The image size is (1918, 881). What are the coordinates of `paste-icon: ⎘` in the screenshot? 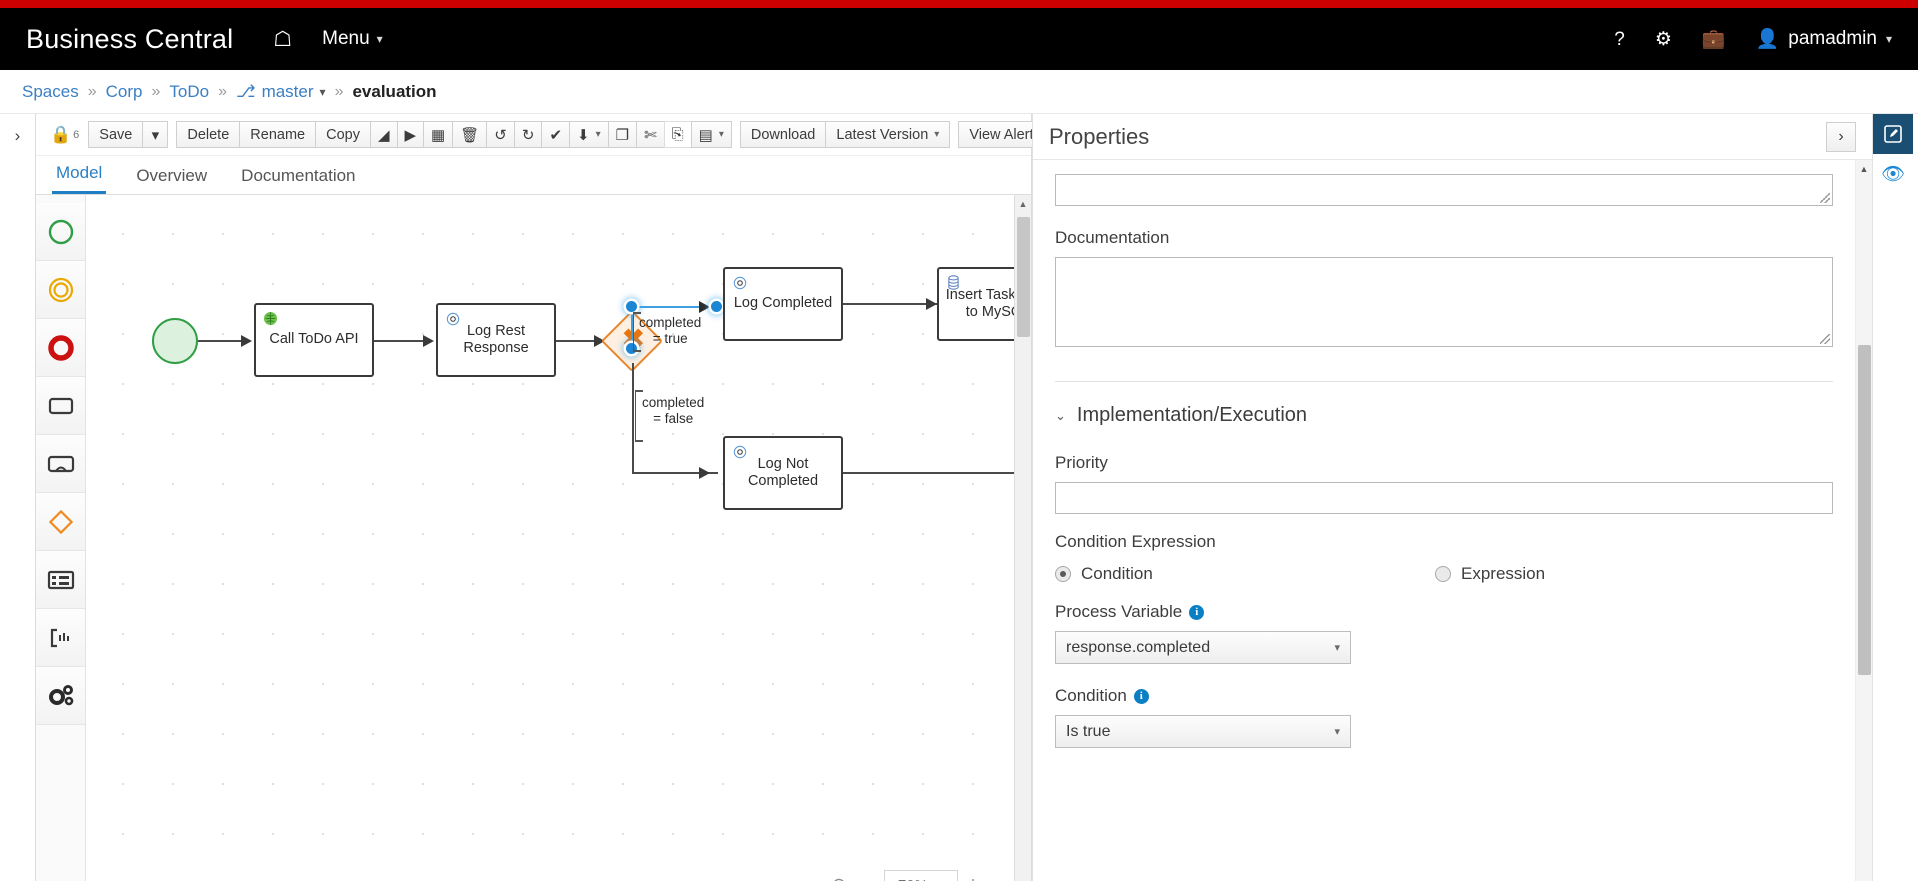 It's located at (677, 134).